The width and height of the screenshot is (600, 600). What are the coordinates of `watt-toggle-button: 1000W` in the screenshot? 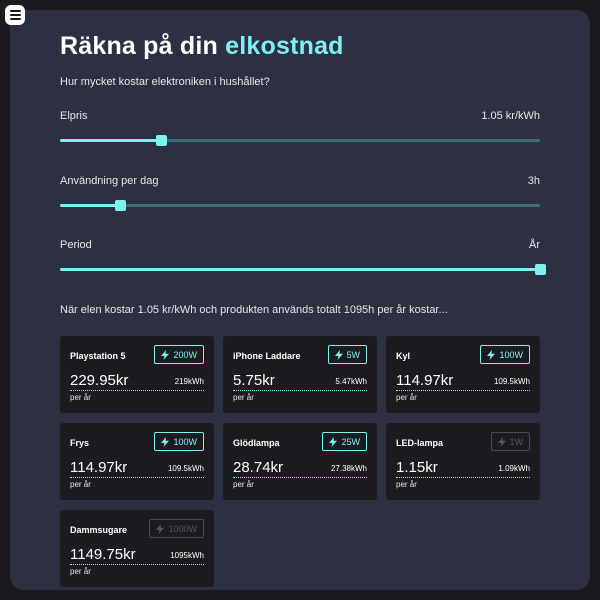 It's located at (176, 528).